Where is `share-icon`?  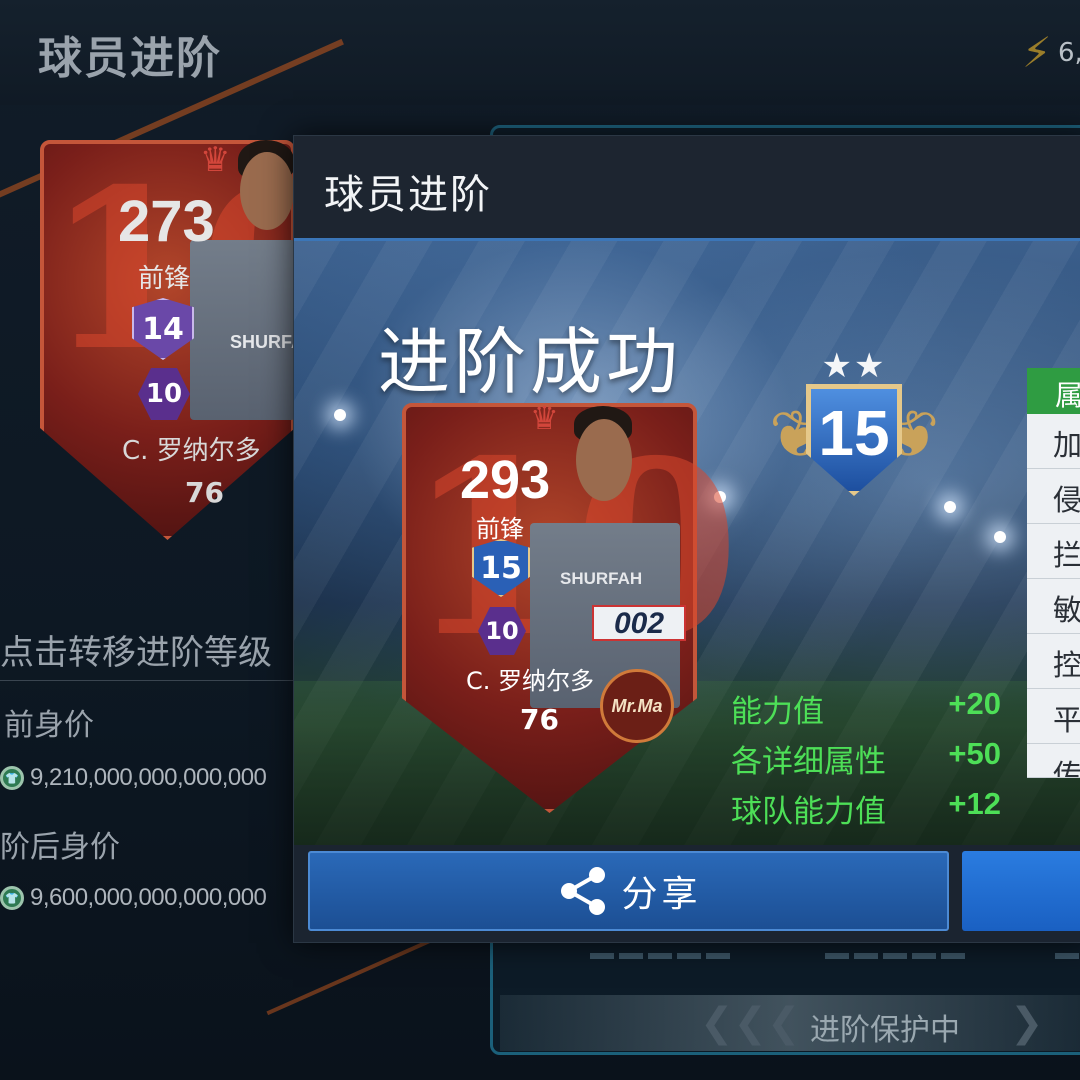
share-icon is located at coordinates (583, 891).